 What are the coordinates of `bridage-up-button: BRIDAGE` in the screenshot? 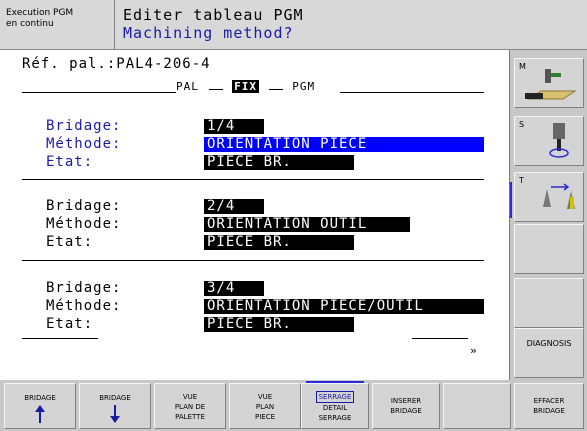 It's located at (40, 406).